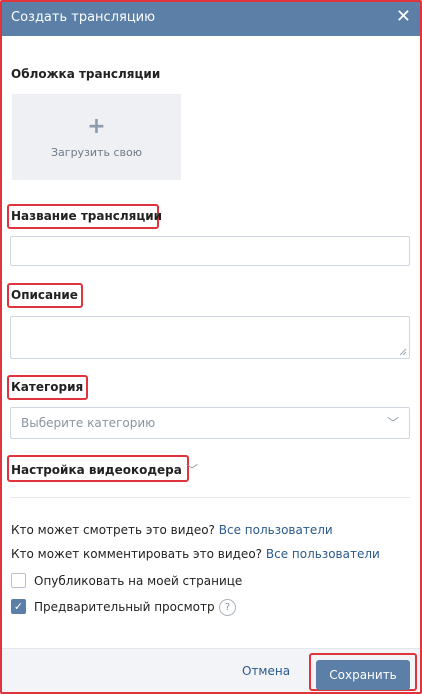  I want to click on cover-label: Обложка трансляции, so click(86, 74).